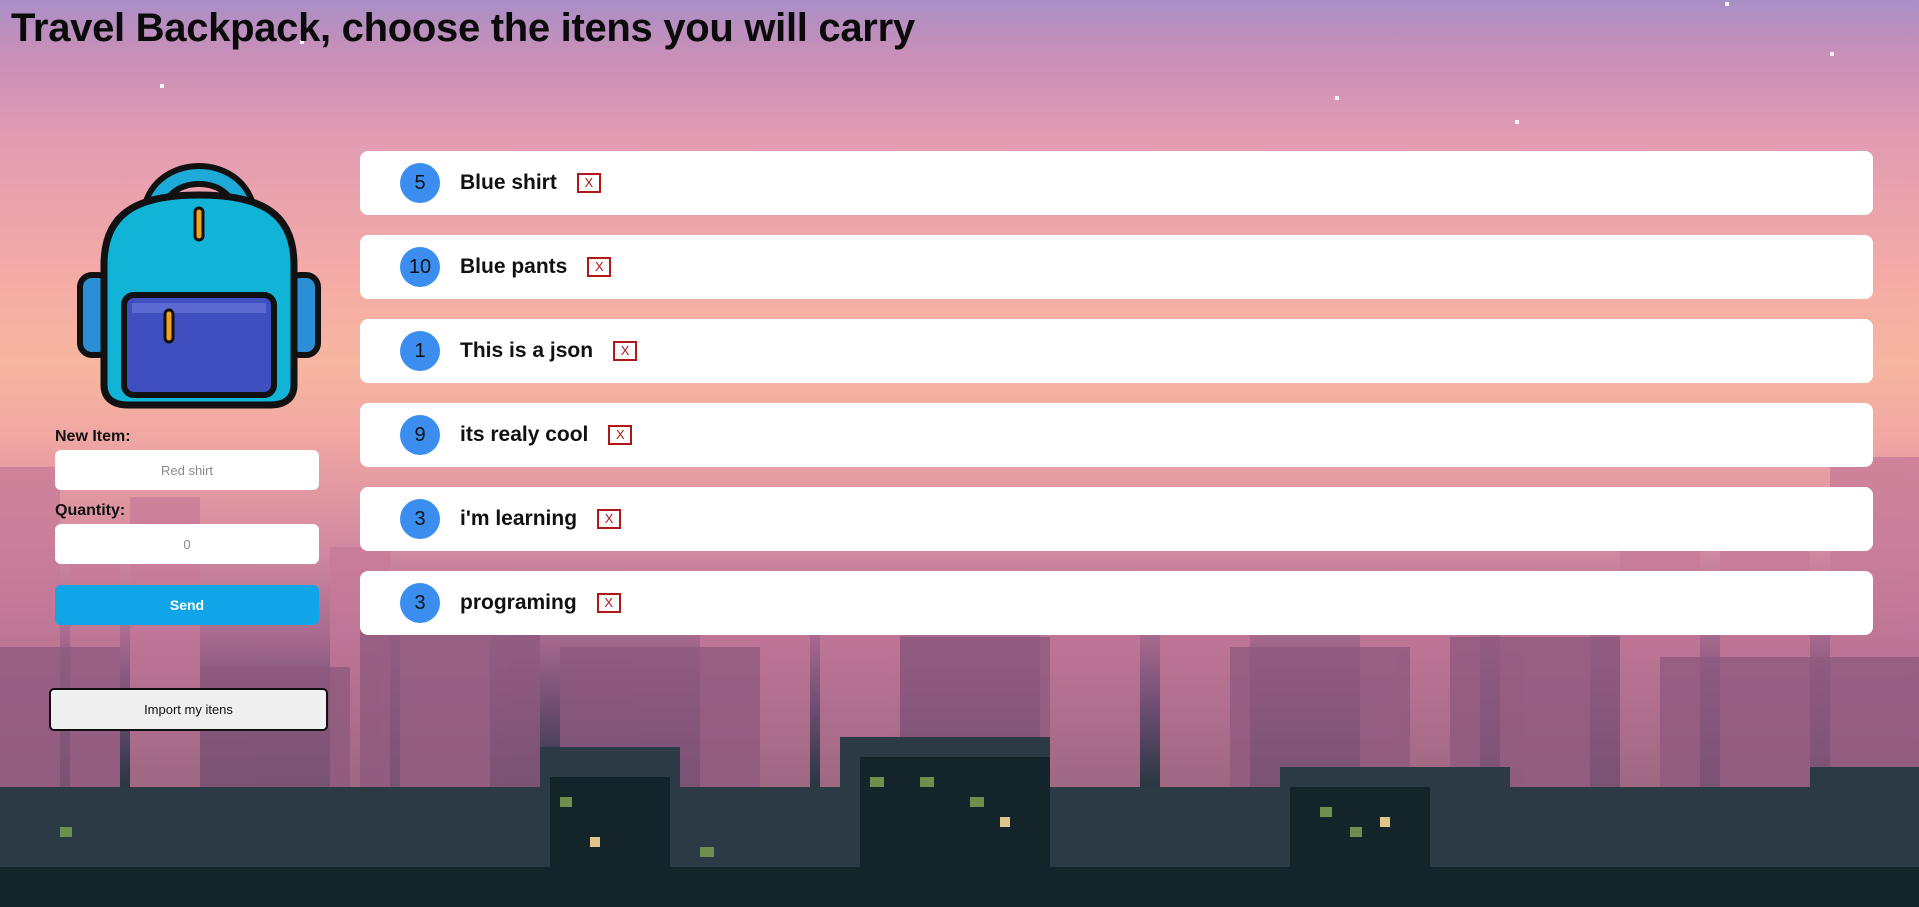 This screenshot has width=1919, height=907. I want to click on item-name: Blue shirt, so click(508, 182).